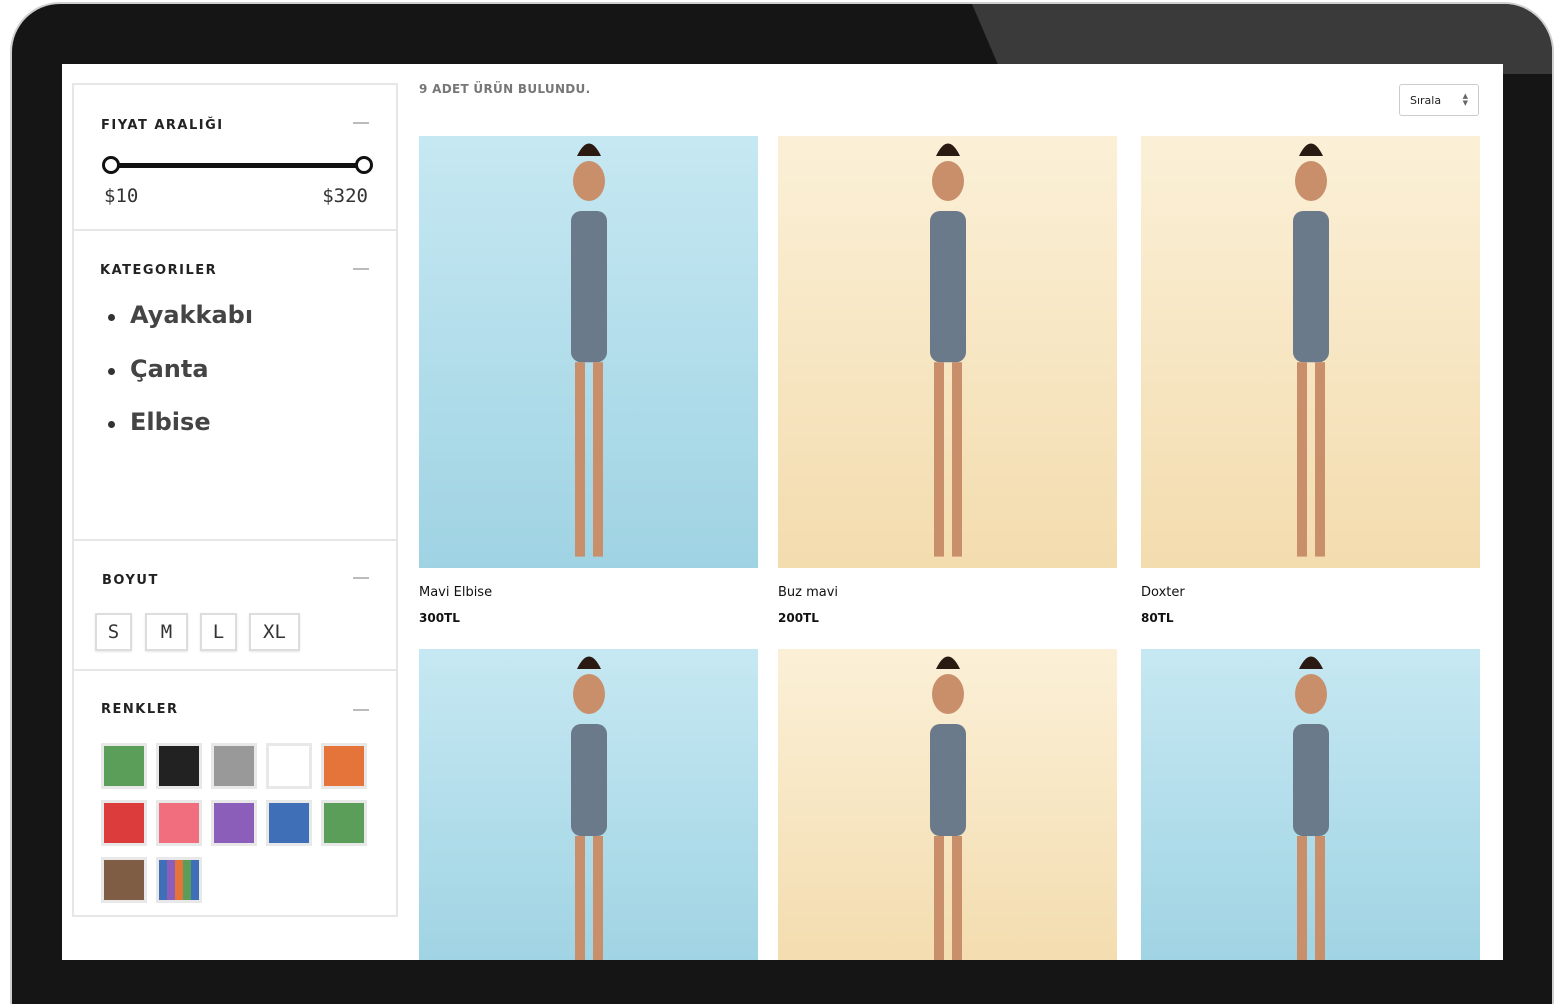  Describe the element at coordinates (113, 632) in the screenshot. I see `size-option-s: S` at that location.